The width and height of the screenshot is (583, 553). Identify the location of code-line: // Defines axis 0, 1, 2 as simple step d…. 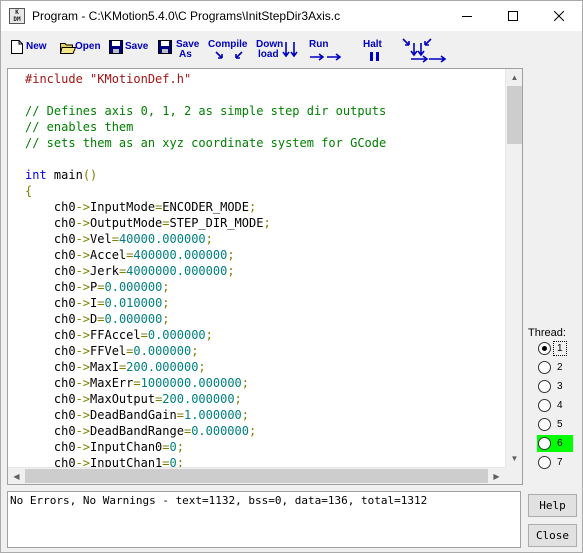
(205, 111).